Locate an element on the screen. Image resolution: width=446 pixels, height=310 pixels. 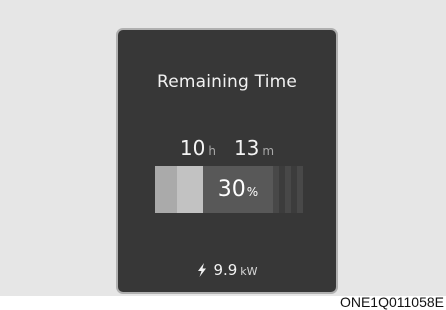
remaining-time-value: 10 h 13 m is located at coordinates (227, 148).